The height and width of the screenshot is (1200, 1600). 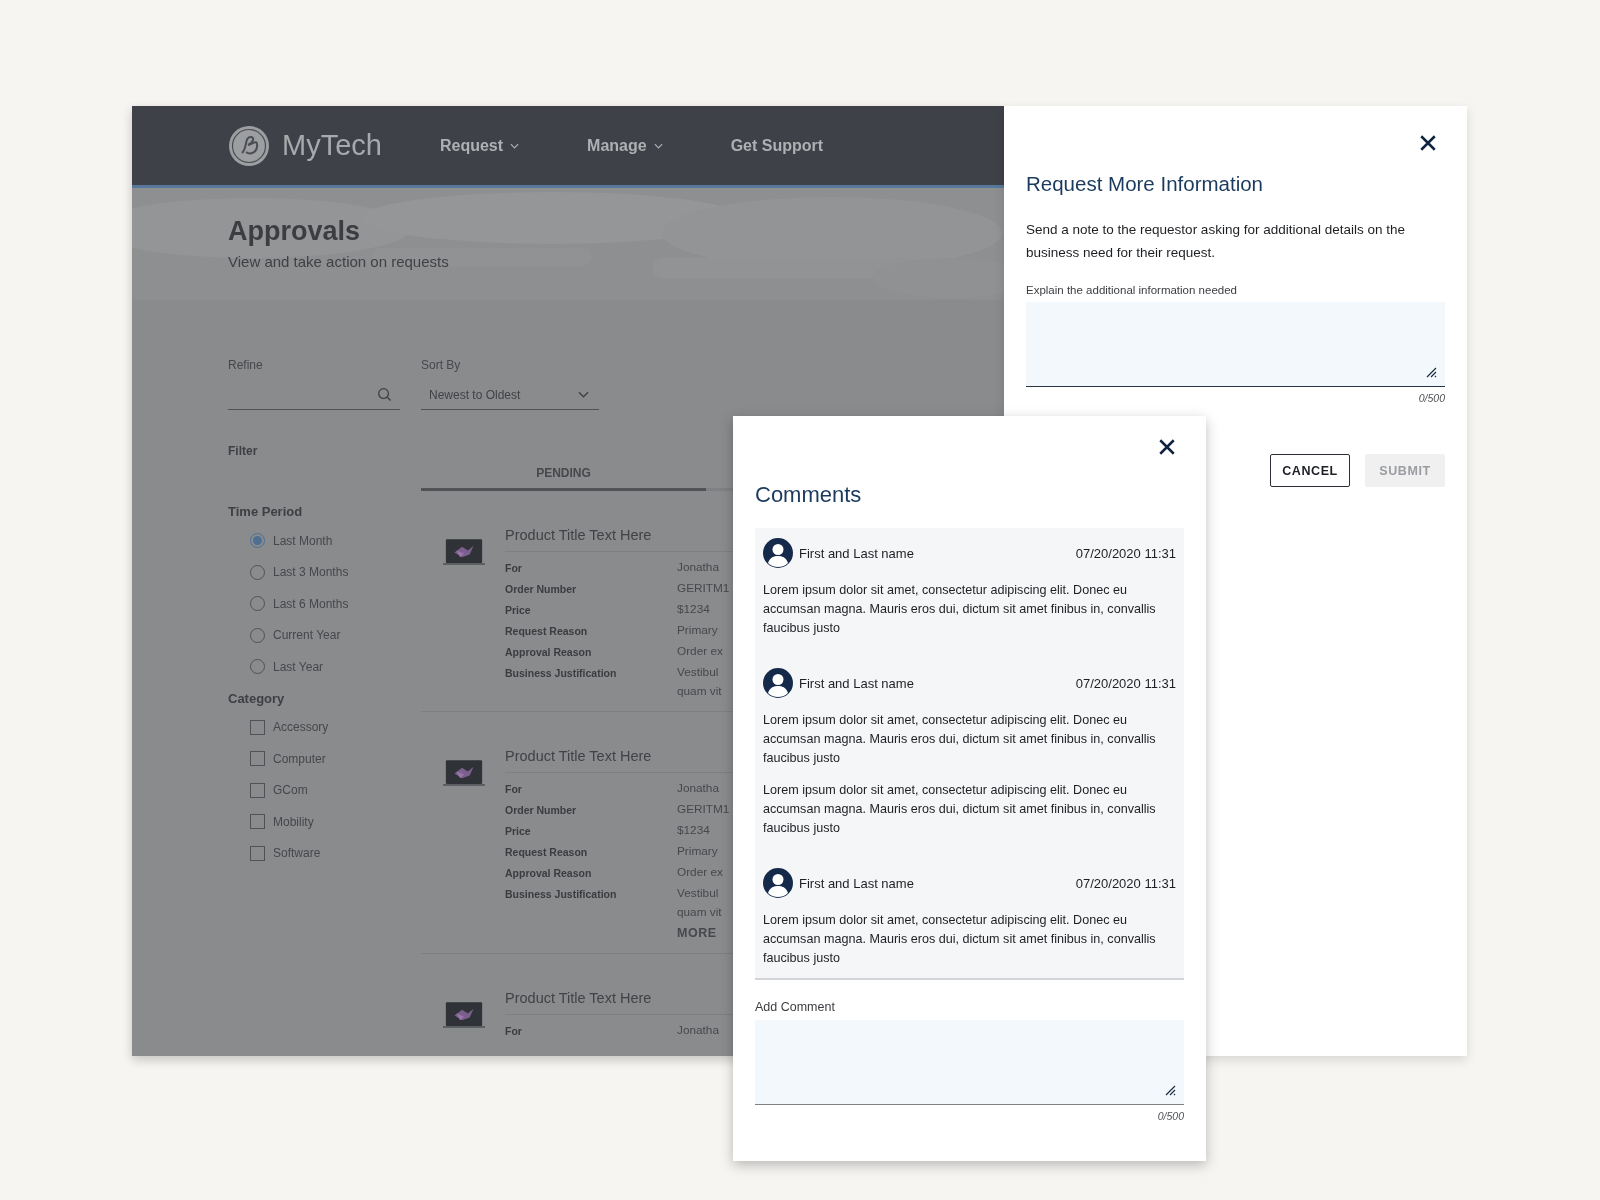 I want to click on checkbox-option: Mobility, so click(x=282, y=822).